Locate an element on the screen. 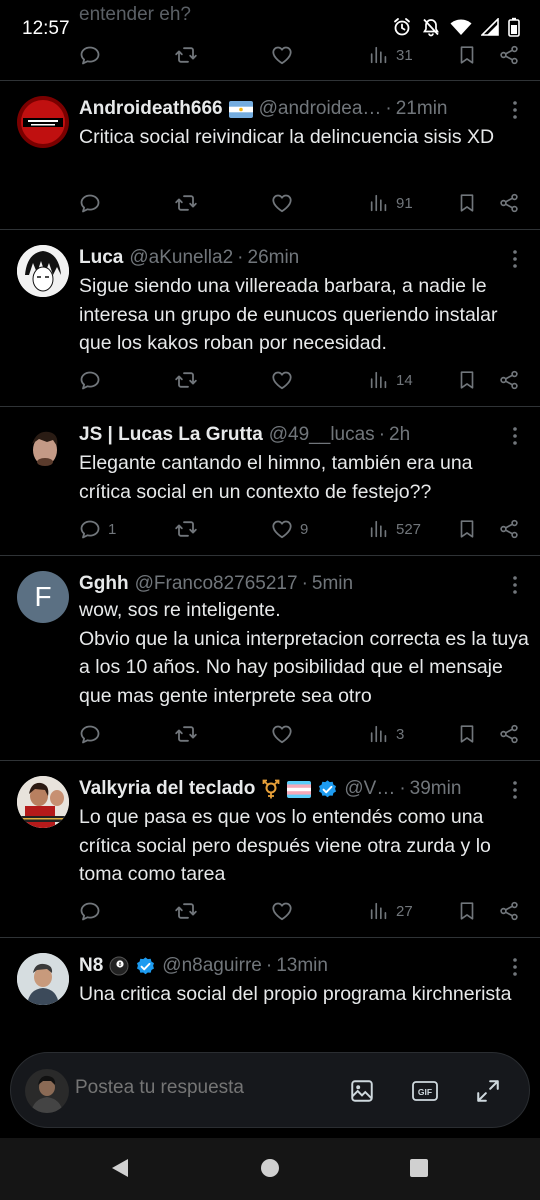 Image resolution: width=540 pixels, height=1200 pixels. user-handle: @49__lucas is located at coordinates (322, 435).